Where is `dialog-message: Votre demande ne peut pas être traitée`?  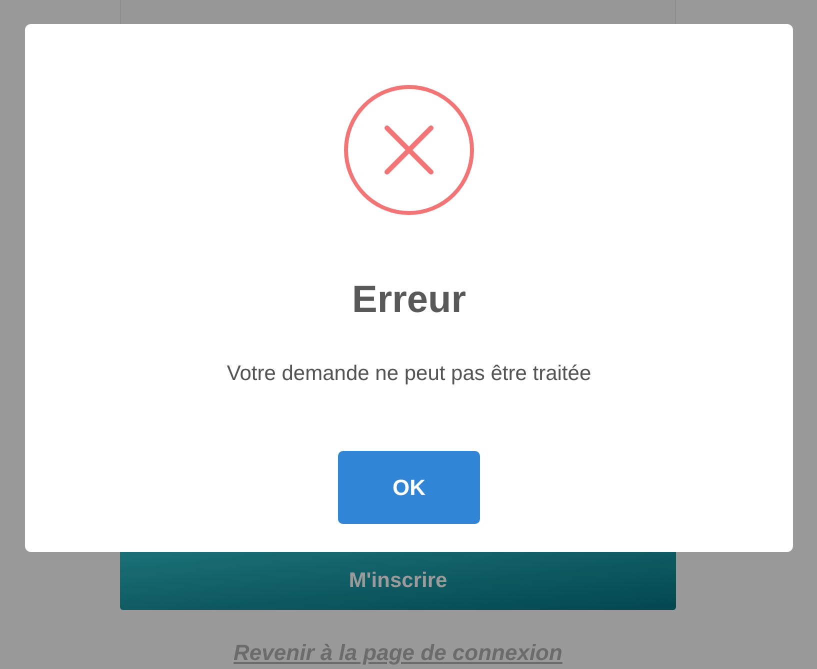 dialog-message: Votre demande ne peut pas être traitée is located at coordinates (409, 374).